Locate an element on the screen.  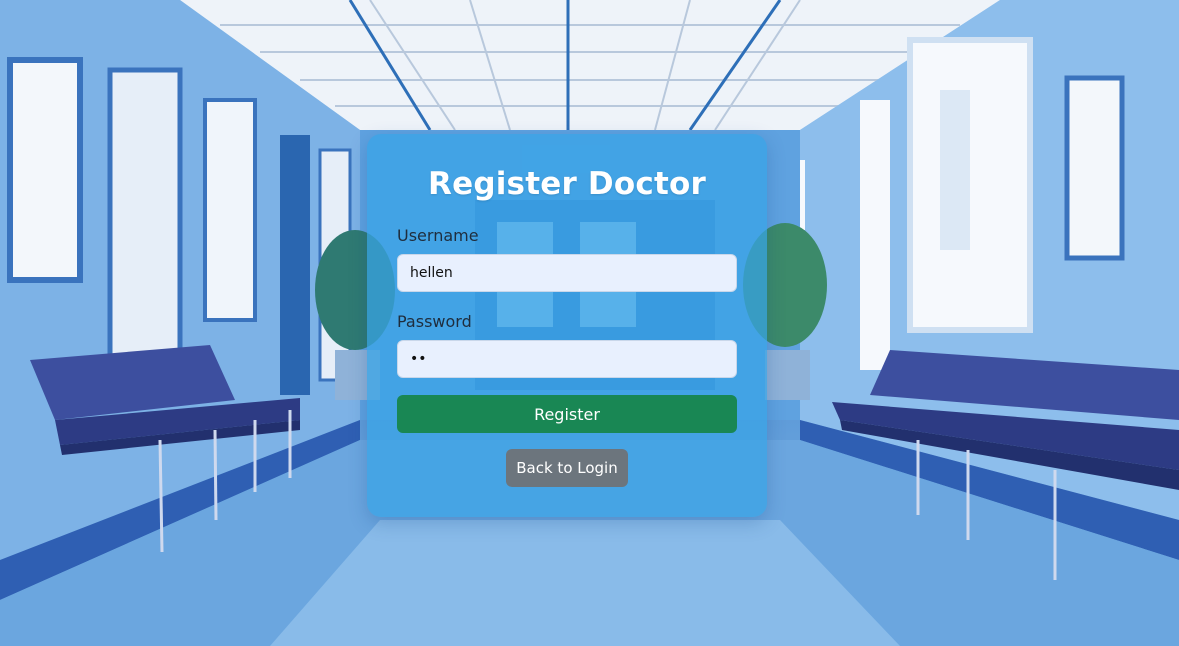
register-button: Register is located at coordinates (567, 414).